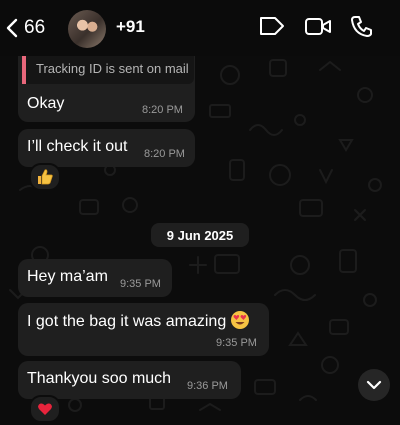 Image resolution: width=400 pixels, height=425 pixels. I want to click on message-text: I got the bag it was amazing, so click(138, 321).